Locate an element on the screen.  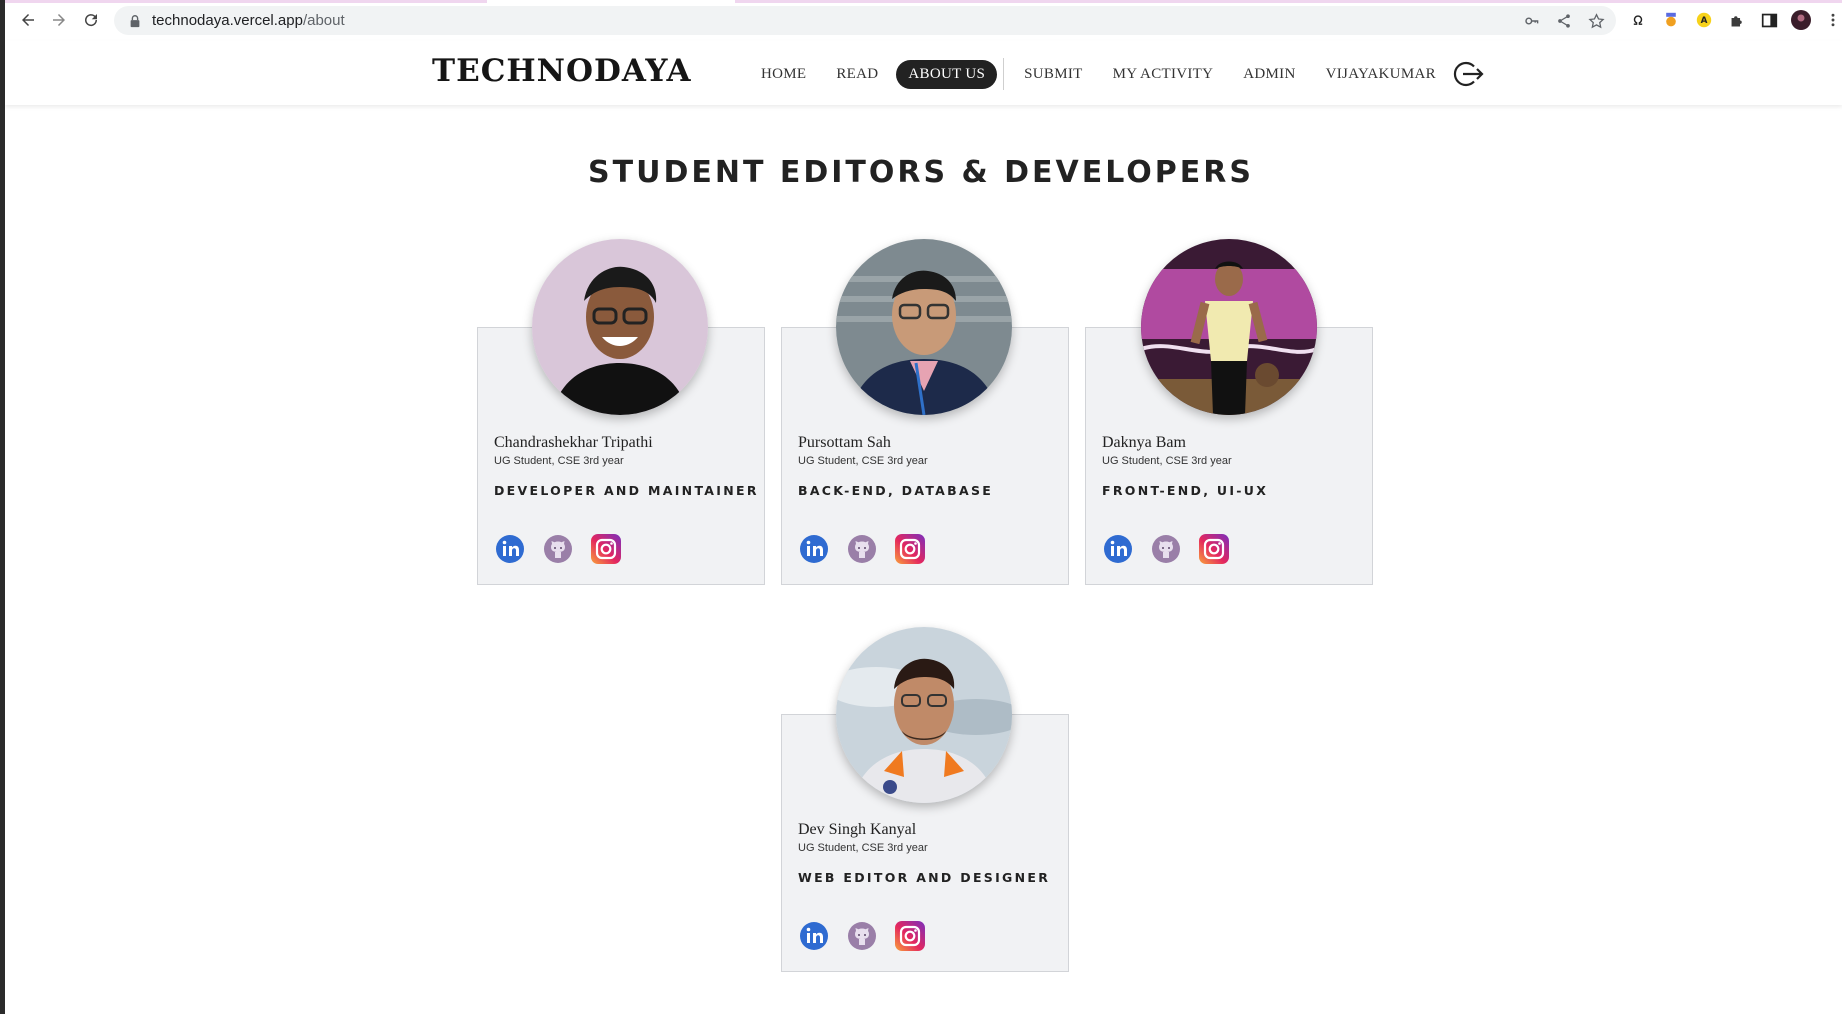
member-name: Pursottam Sah is located at coordinates (844, 442).